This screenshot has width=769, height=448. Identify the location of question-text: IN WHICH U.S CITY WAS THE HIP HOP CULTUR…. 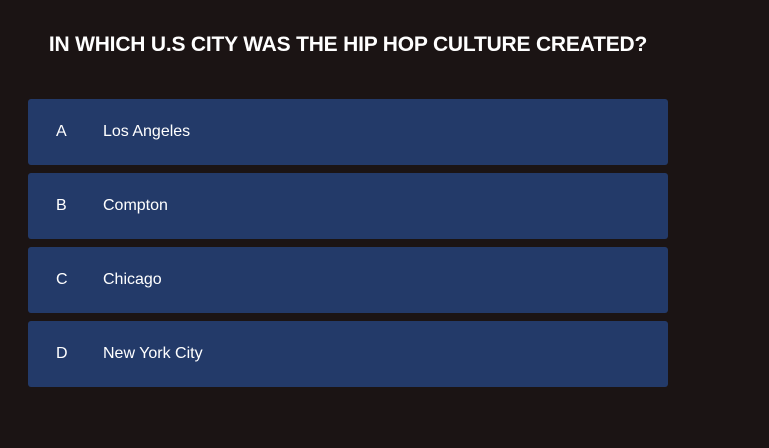
(348, 44).